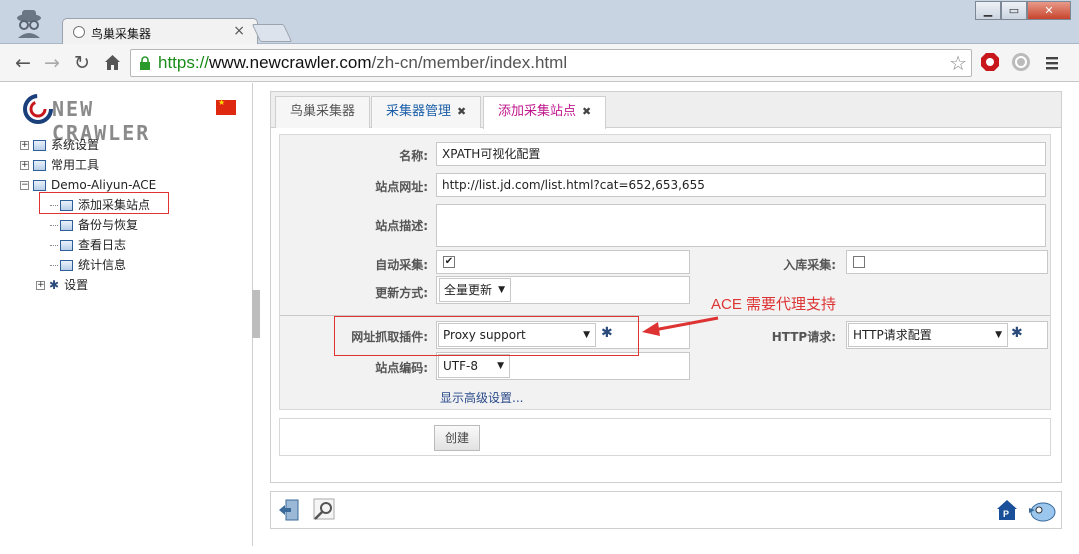 This screenshot has width=1079, height=554. What do you see at coordinates (457, 438) in the screenshot?
I see `create-button: 创建` at bounding box center [457, 438].